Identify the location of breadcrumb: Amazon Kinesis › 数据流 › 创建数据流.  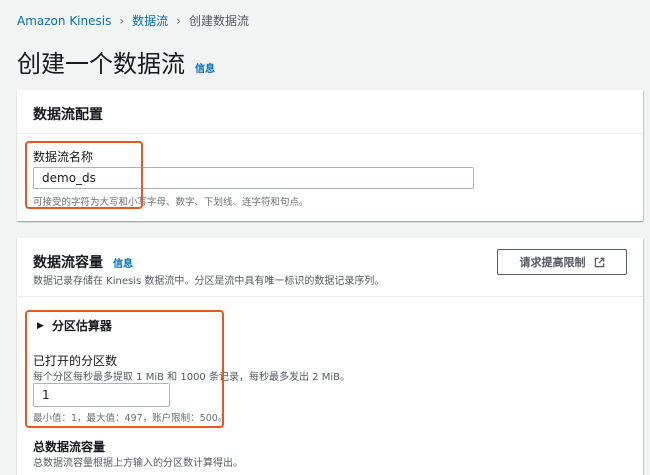
(133, 20).